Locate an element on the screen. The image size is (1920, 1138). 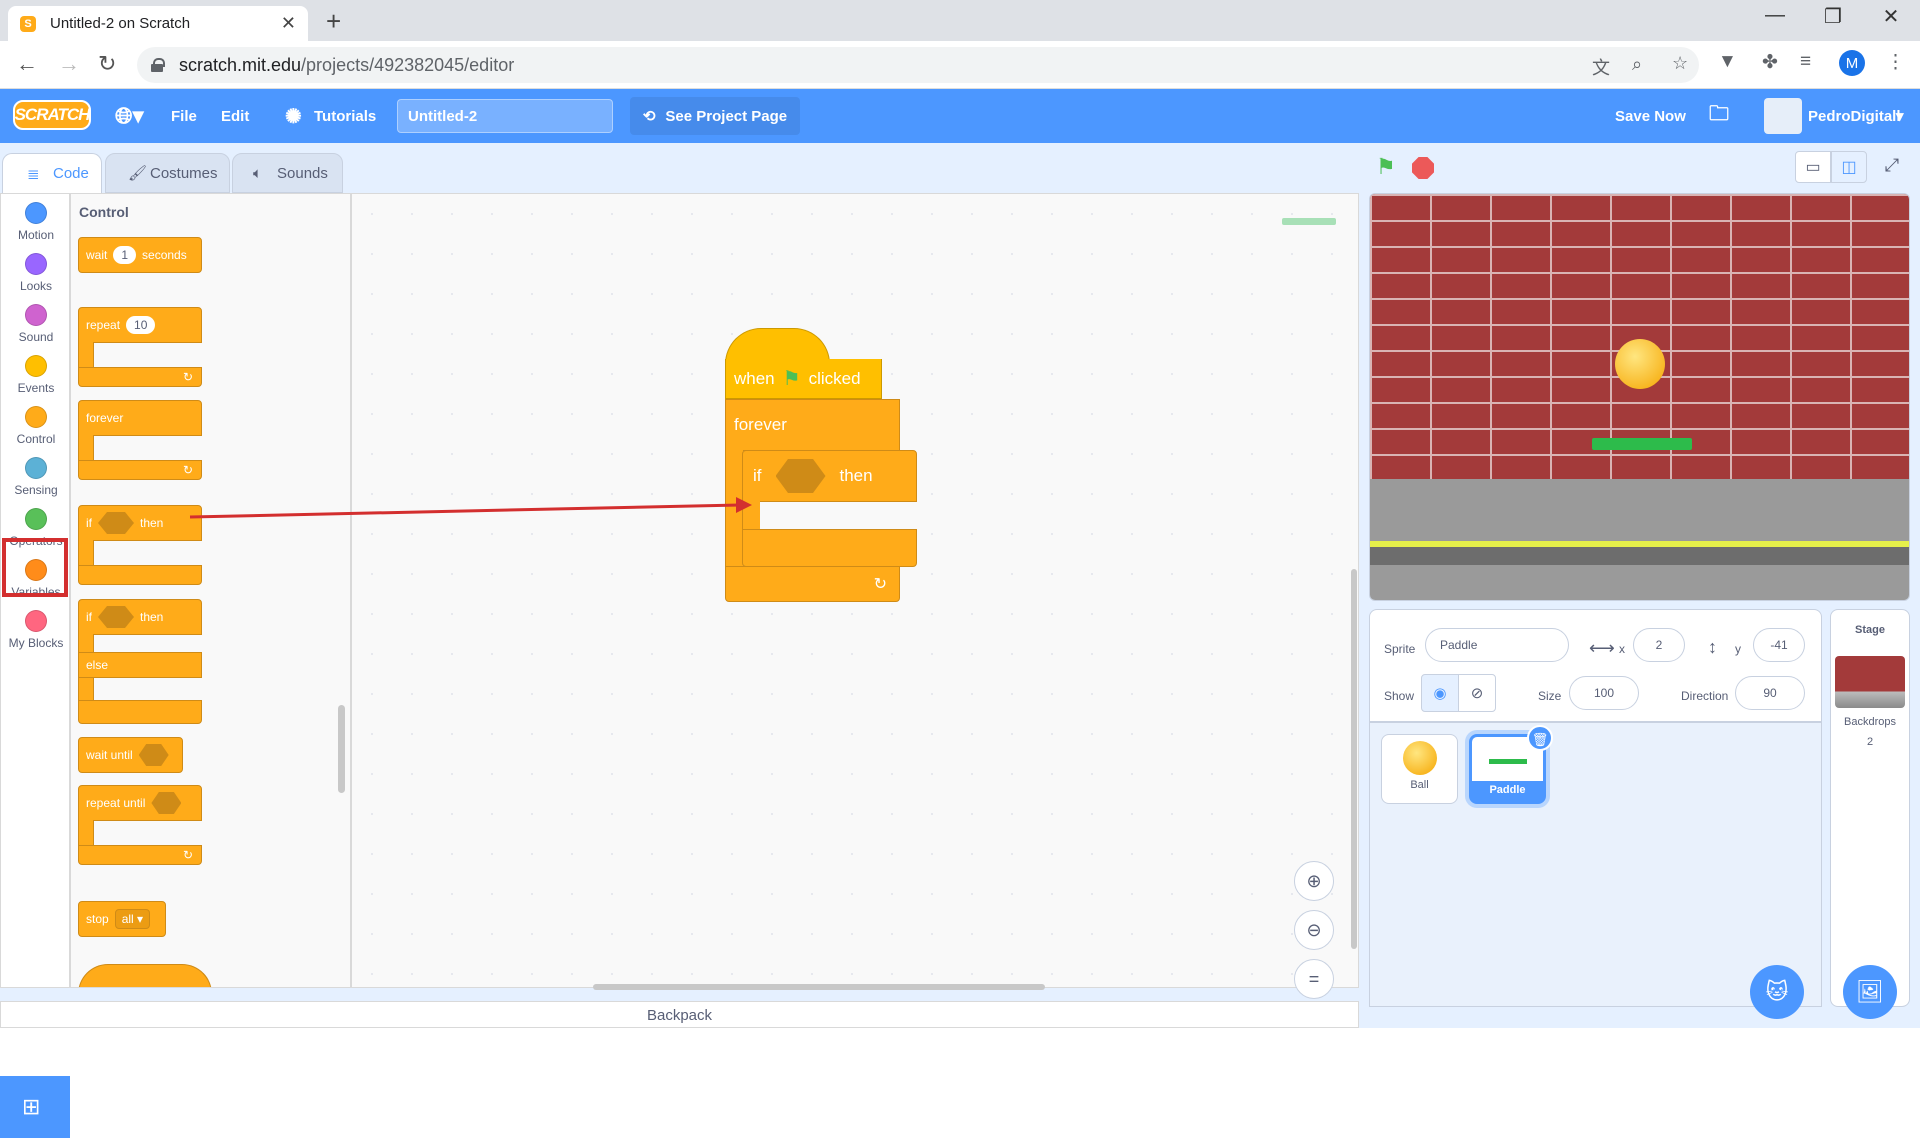
if-then-block: if then is located at coordinates (140, 545).